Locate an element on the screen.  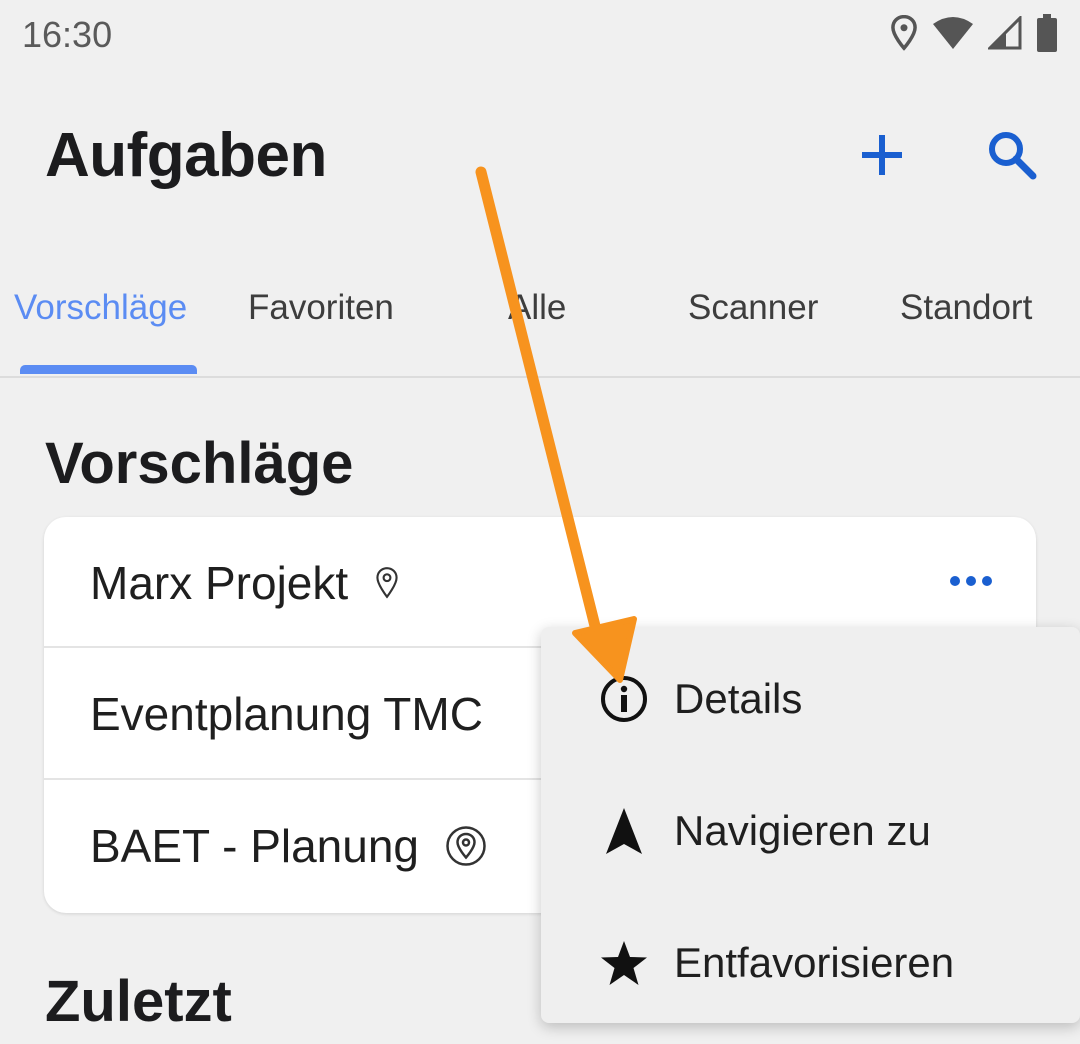
search-button is located at coordinates (1012, 155).